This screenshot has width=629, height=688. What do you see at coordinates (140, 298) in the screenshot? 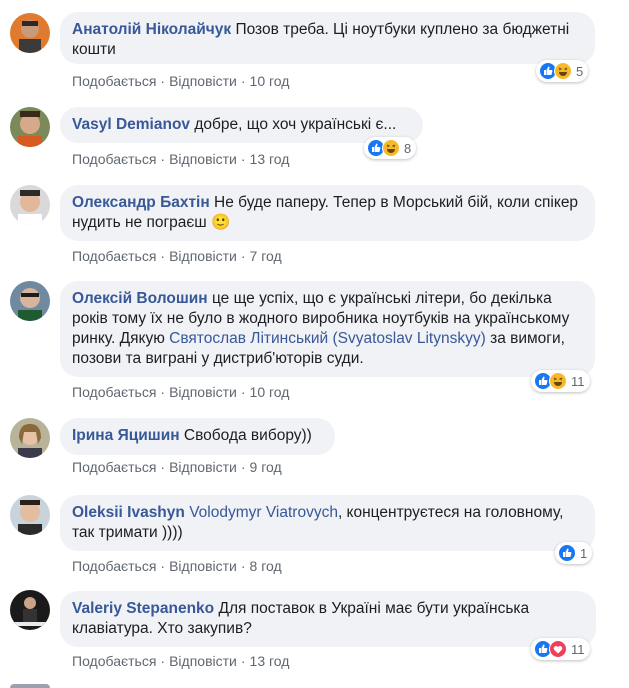
I see `author-name: Олексій Волошин` at bounding box center [140, 298].